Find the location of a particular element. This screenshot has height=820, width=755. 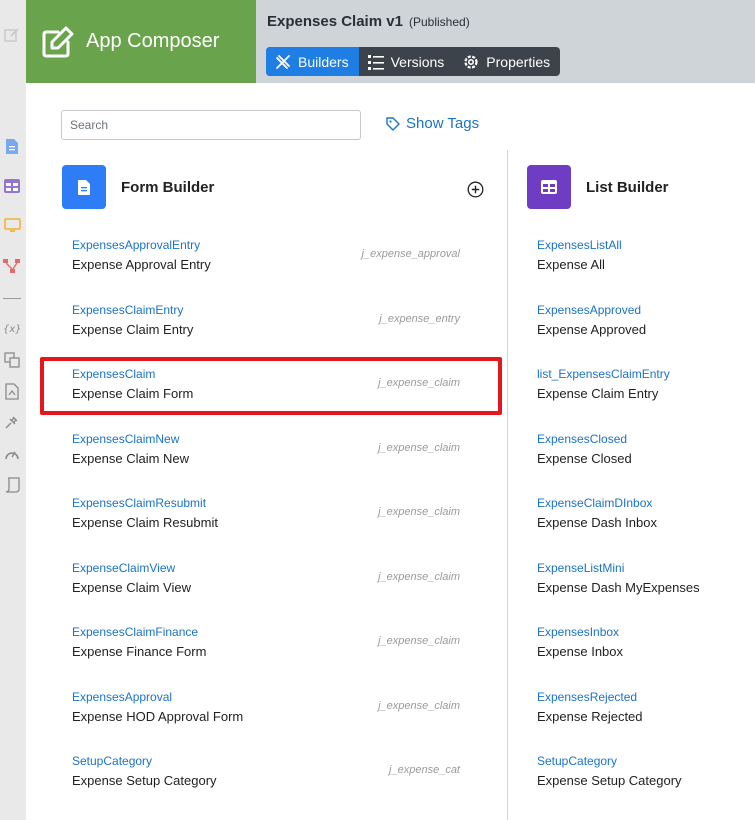

tab-versions-label: Versions is located at coordinates (417, 61).